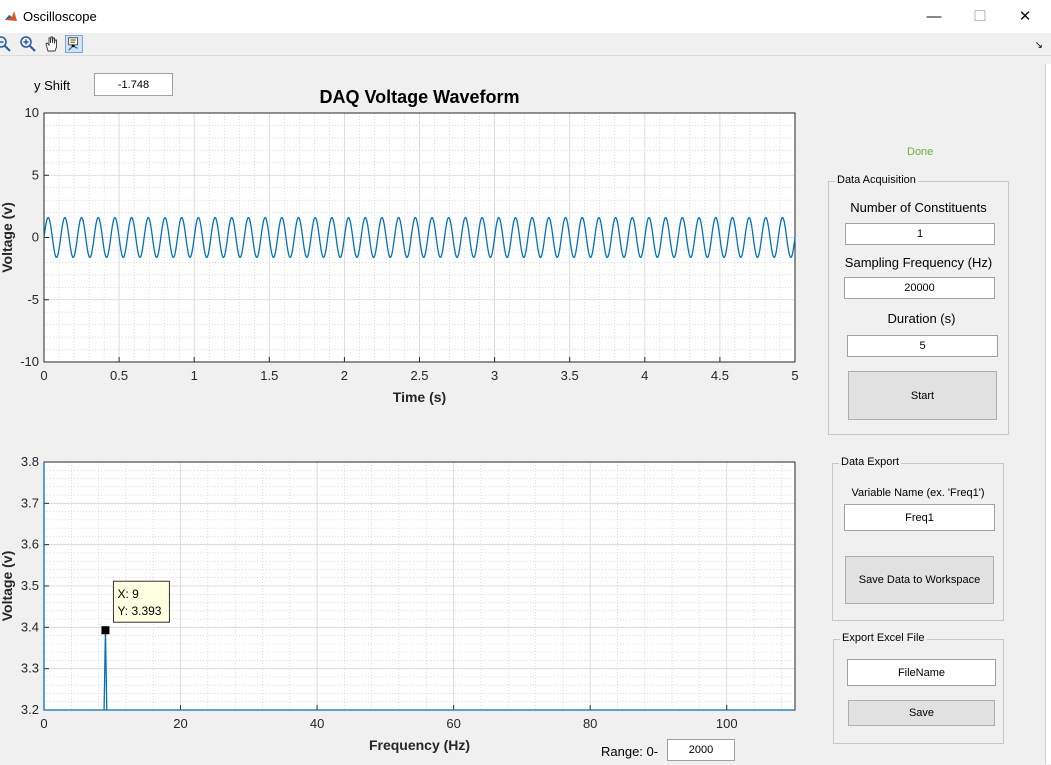 The width and height of the screenshot is (1051, 765). What do you see at coordinates (30, 668) in the screenshot?
I see `y-tick-label: 3.3` at bounding box center [30, 668].